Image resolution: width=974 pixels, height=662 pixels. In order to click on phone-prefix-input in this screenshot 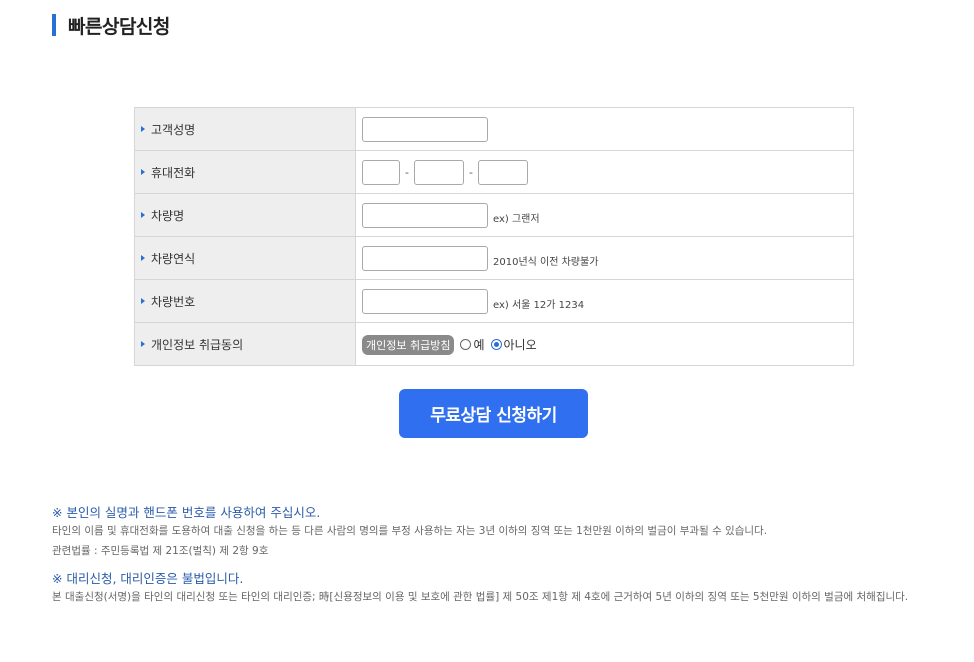, I will do `click(381, 172)`.